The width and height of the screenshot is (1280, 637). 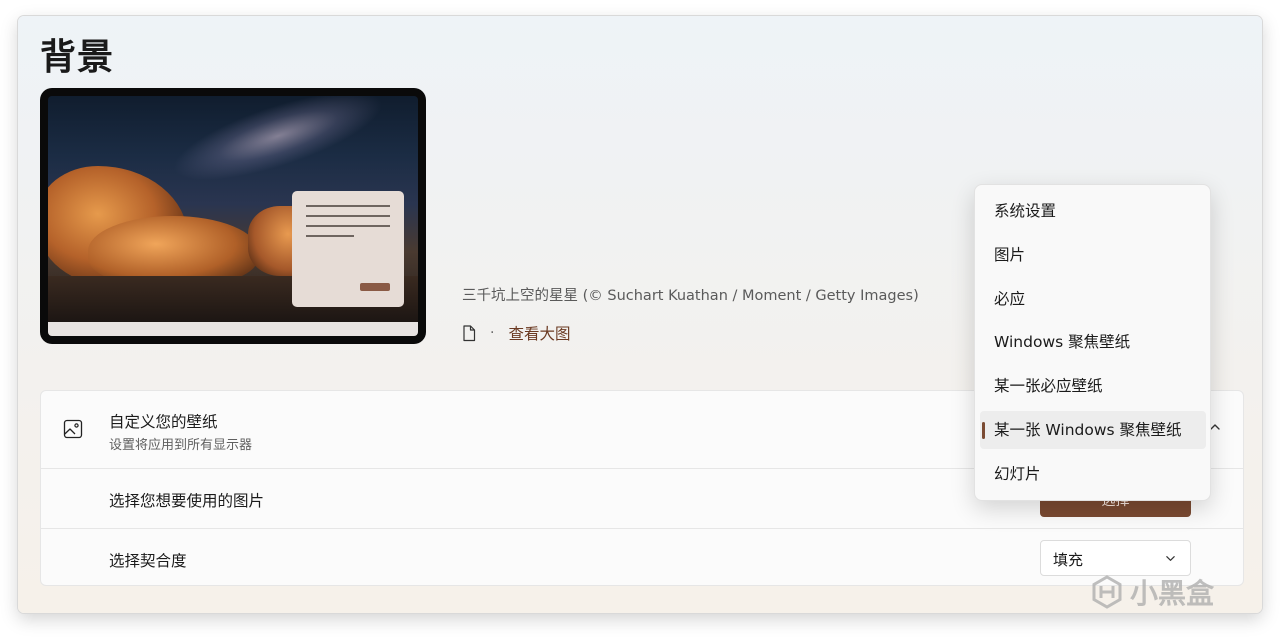 I want to click on preview-screen, so click(x=233, y=216).